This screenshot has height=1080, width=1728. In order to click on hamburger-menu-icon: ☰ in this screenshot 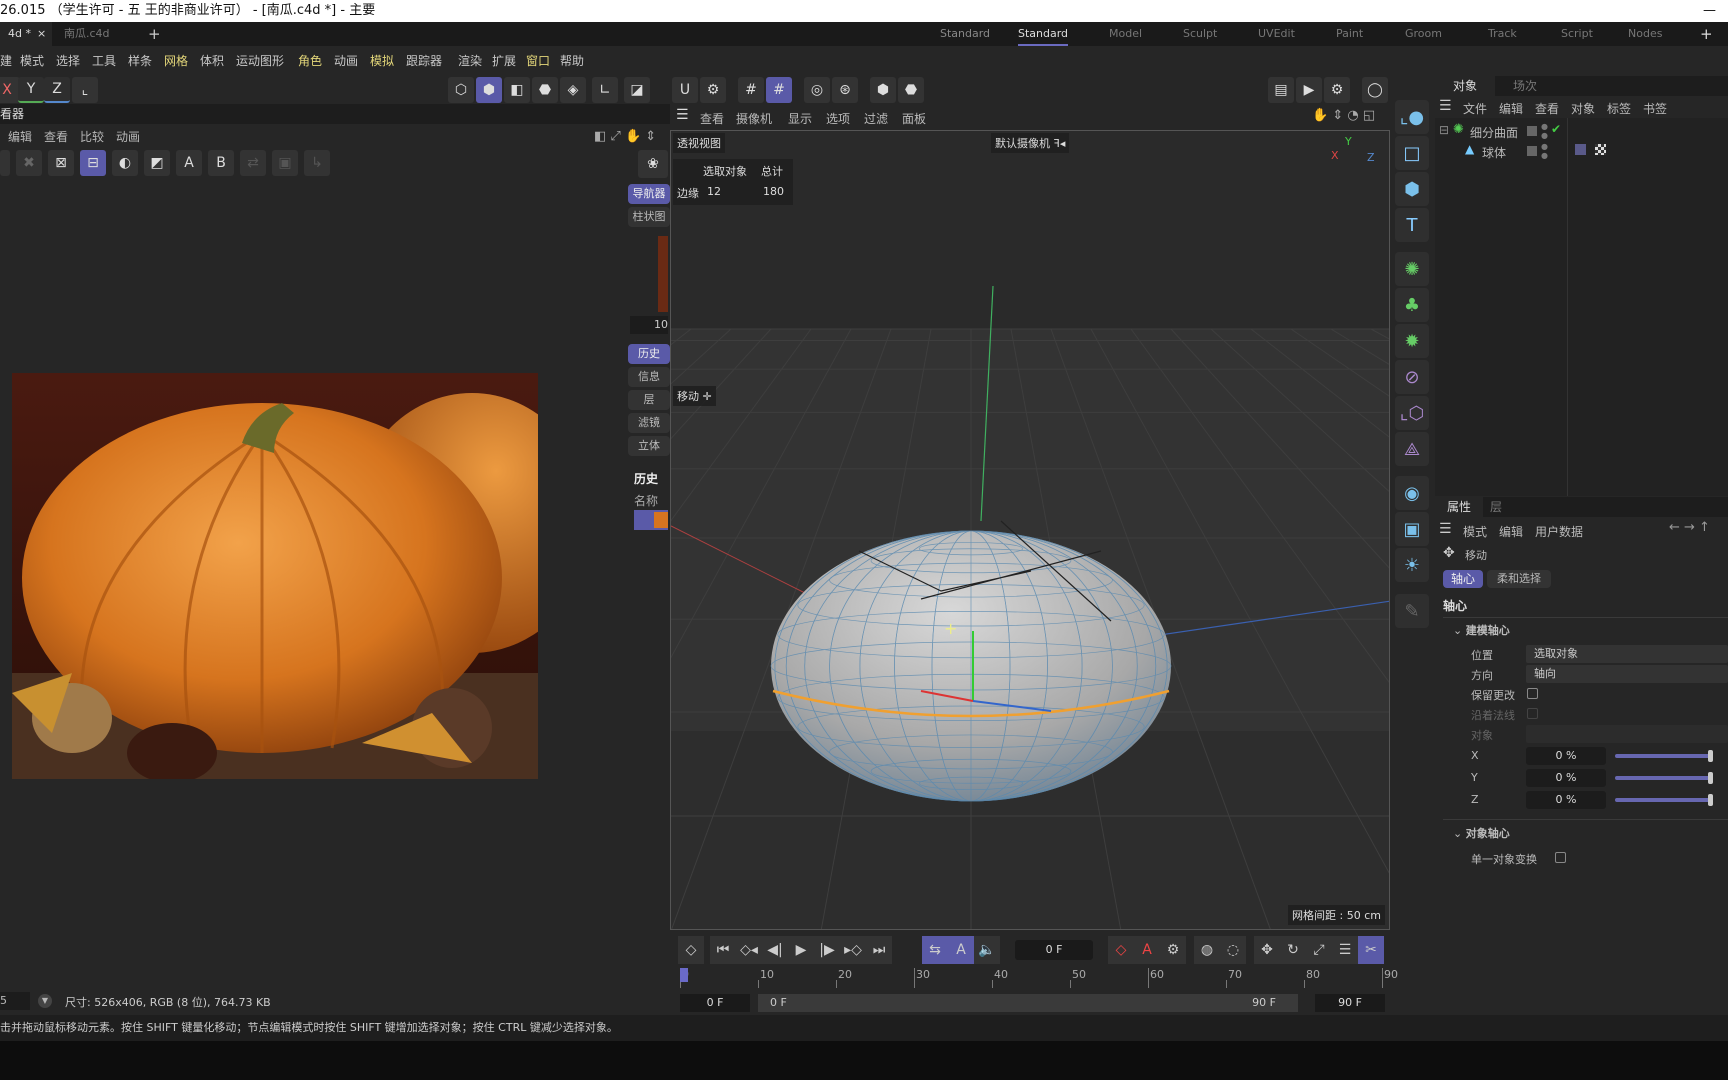, I will do `click(682, 115)`.